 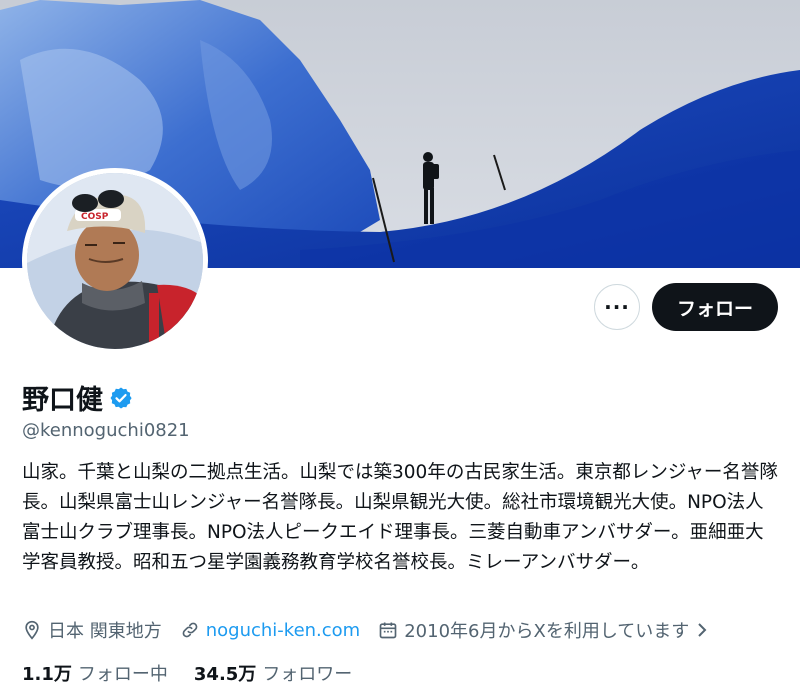 I want to click on location-pin-icon, so click(x=32, y=630).